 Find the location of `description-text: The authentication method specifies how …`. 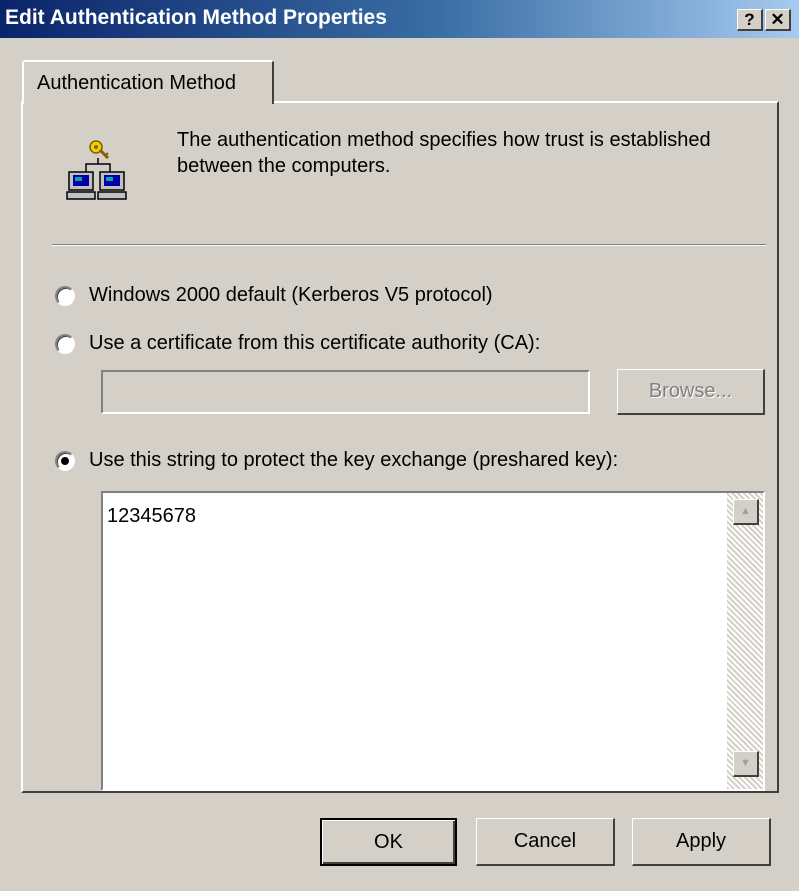

description-text: The authentication method specifies how … is located at coordinates (444, 153).